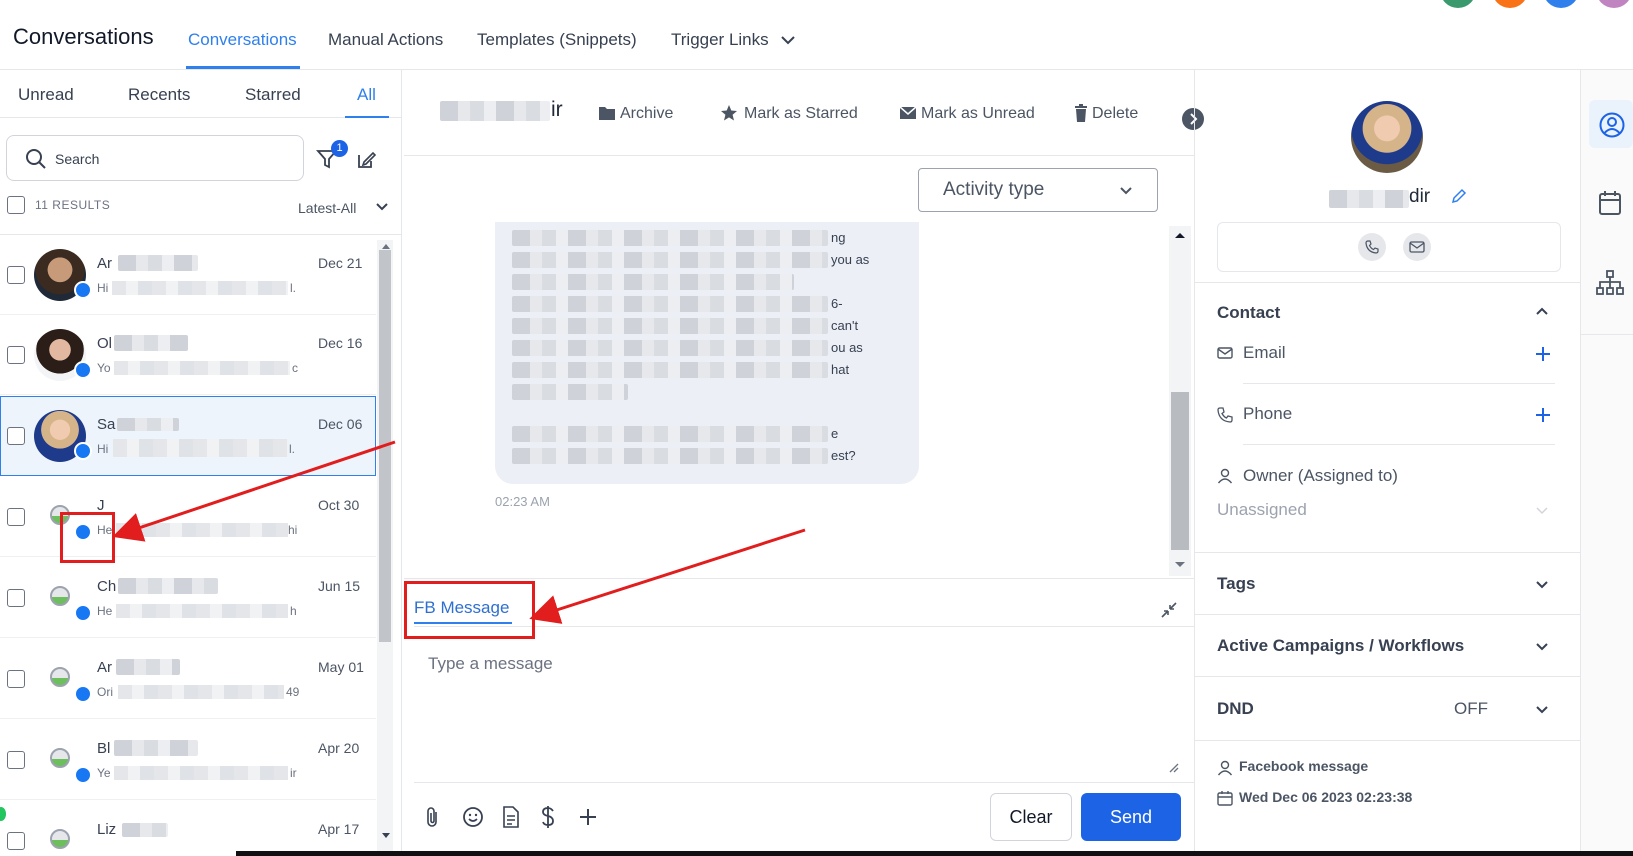 The image size is (1633, 856). I want to click on messenger-icon, so click(83, 613).